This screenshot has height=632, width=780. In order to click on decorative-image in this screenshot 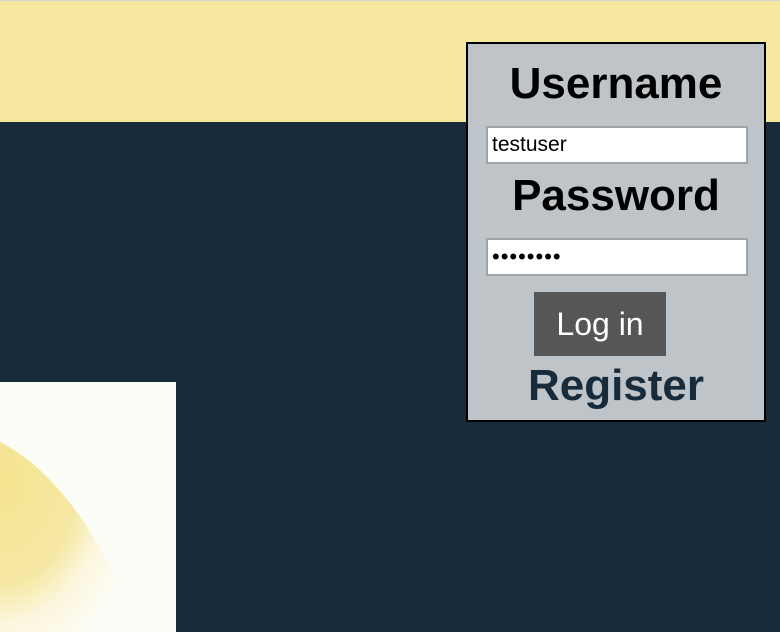, I will do `click(88, 507)`.